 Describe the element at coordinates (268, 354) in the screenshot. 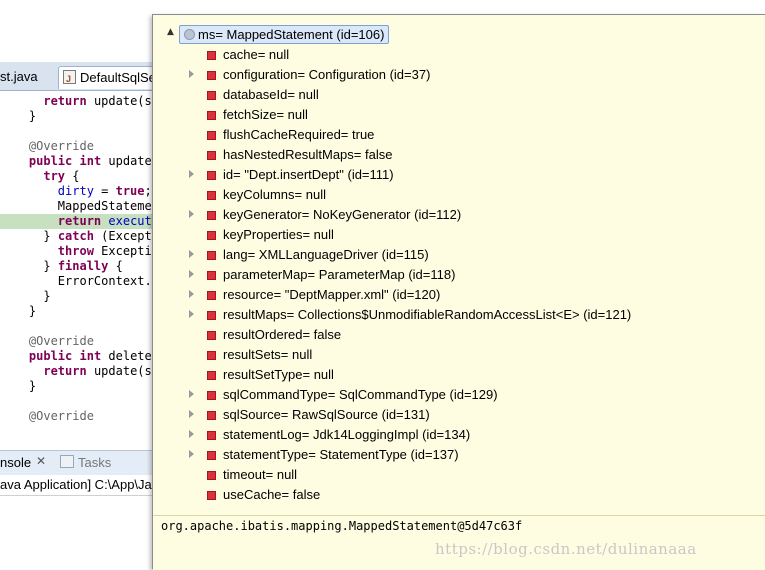

I see `variable-label: resultSets= null` at that location.